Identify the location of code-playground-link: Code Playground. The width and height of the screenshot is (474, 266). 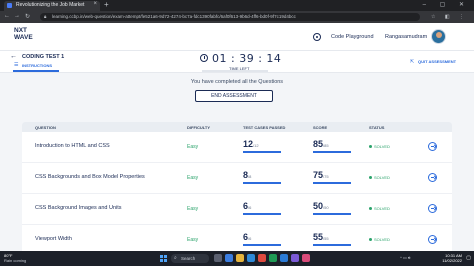
(352, 37).